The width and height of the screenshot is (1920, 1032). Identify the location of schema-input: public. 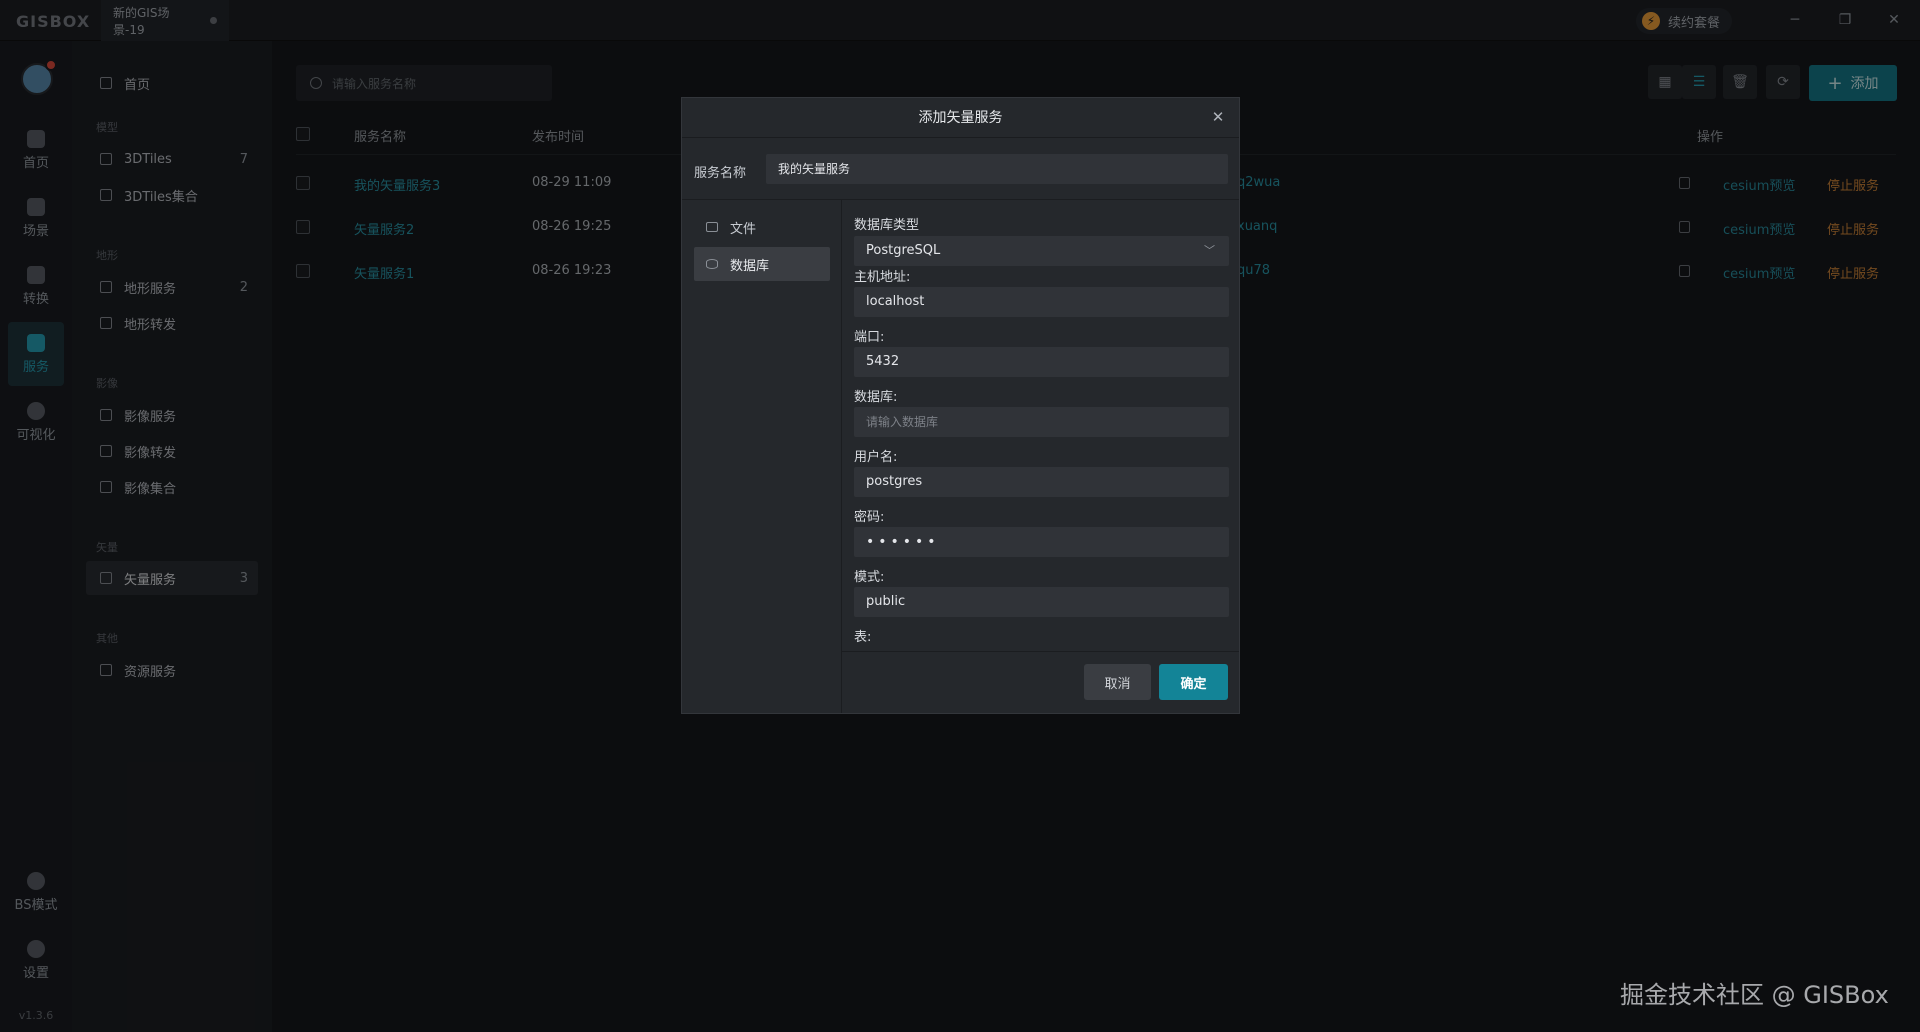
(1041, 602).